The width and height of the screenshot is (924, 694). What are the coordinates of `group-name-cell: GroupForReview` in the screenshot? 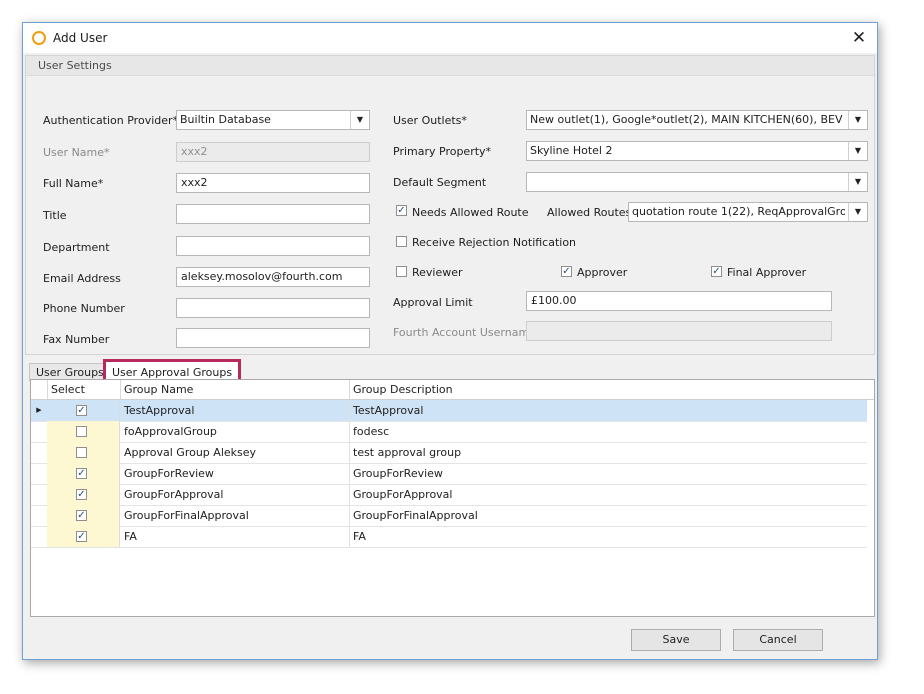 It's located at (169, 473).